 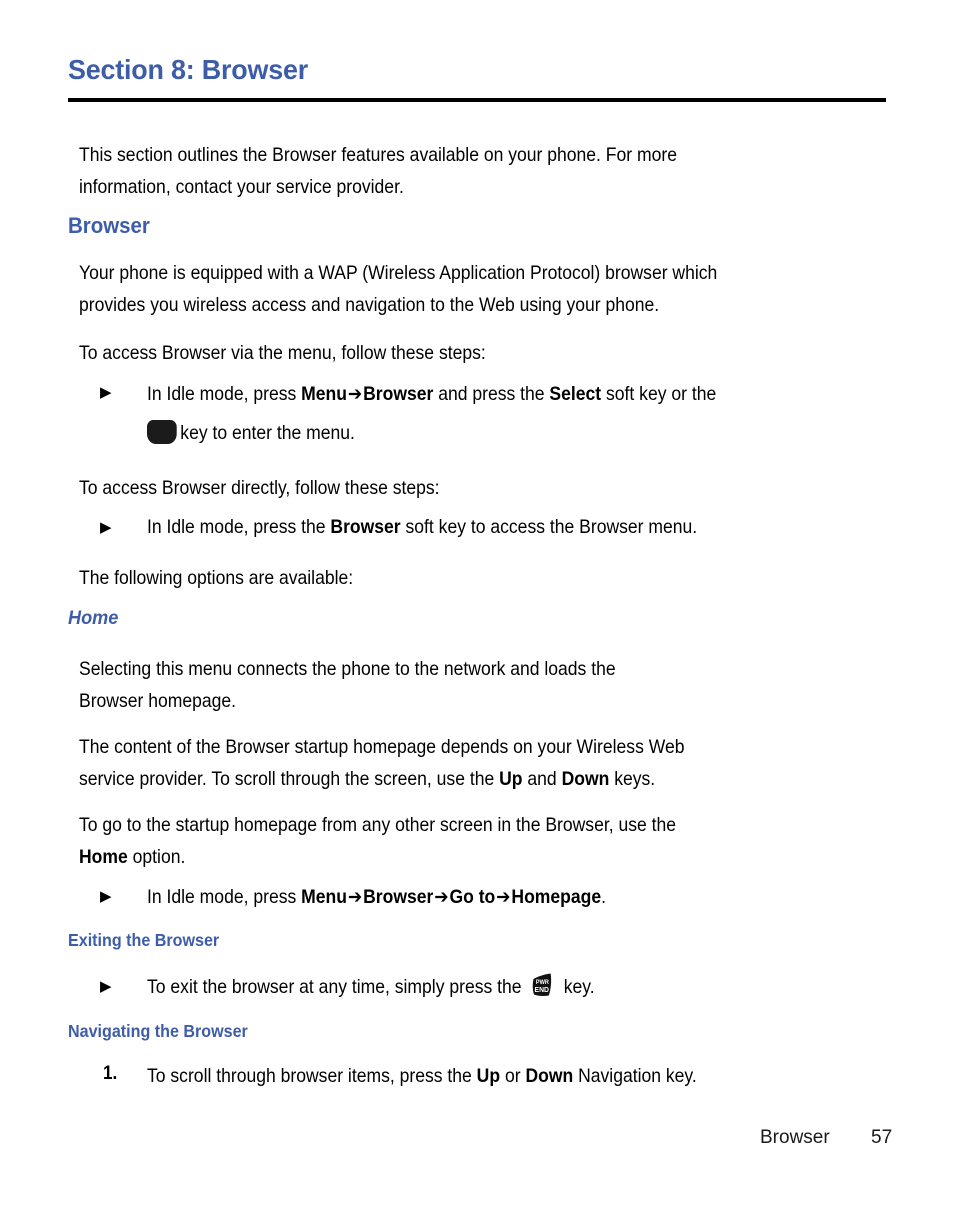 I want to click on bullet-1-text-d: and press the, so click(x=491, y=394).